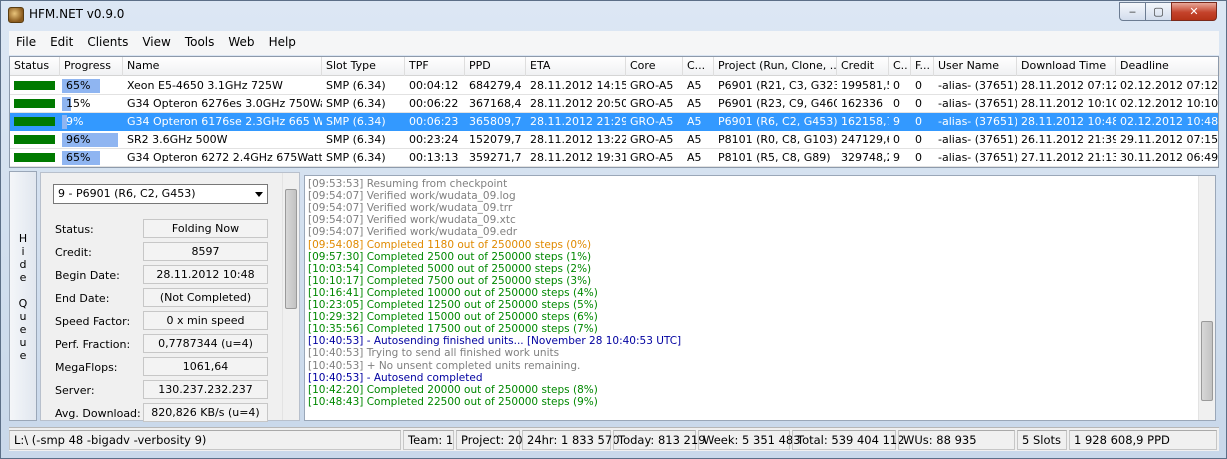 This screenshot has width=1227, height=459. Describe the element at coordinates (93, 344) in the screenshot. I see `queue-label-perf-fraction: Perf. Fraction:` at that location.